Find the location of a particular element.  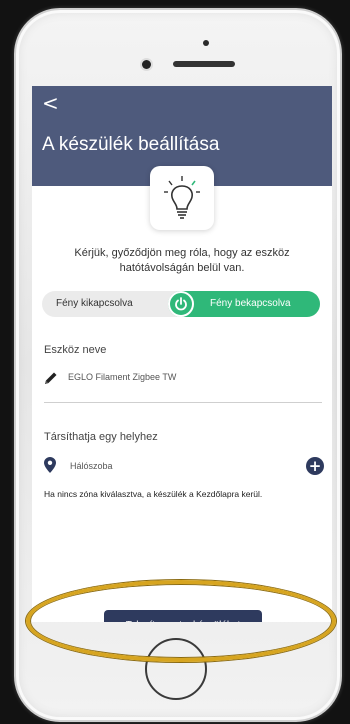

power-button is located at coordinates (181, 304).